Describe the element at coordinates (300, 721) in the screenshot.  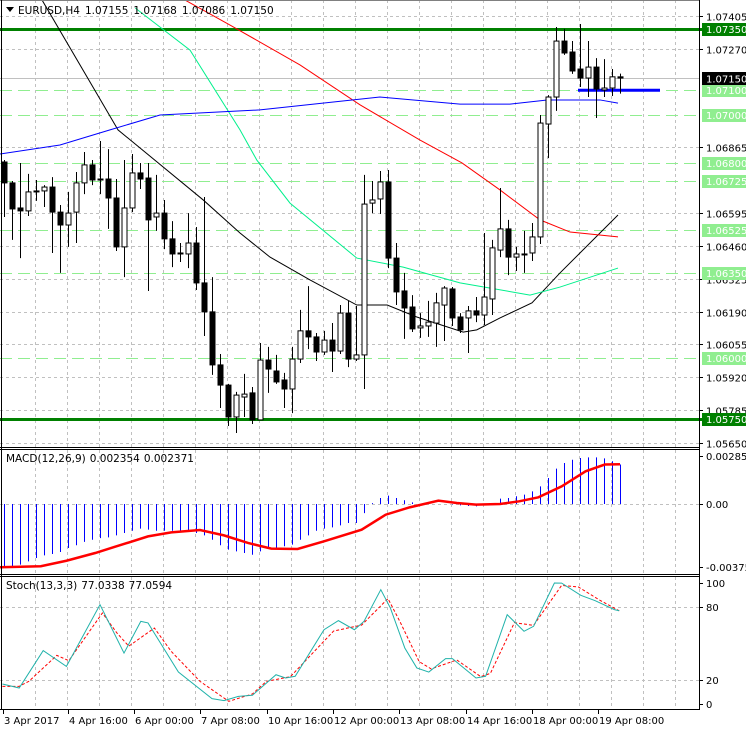
I see `time-tick-label: 10 Apr 16:00` at that location.